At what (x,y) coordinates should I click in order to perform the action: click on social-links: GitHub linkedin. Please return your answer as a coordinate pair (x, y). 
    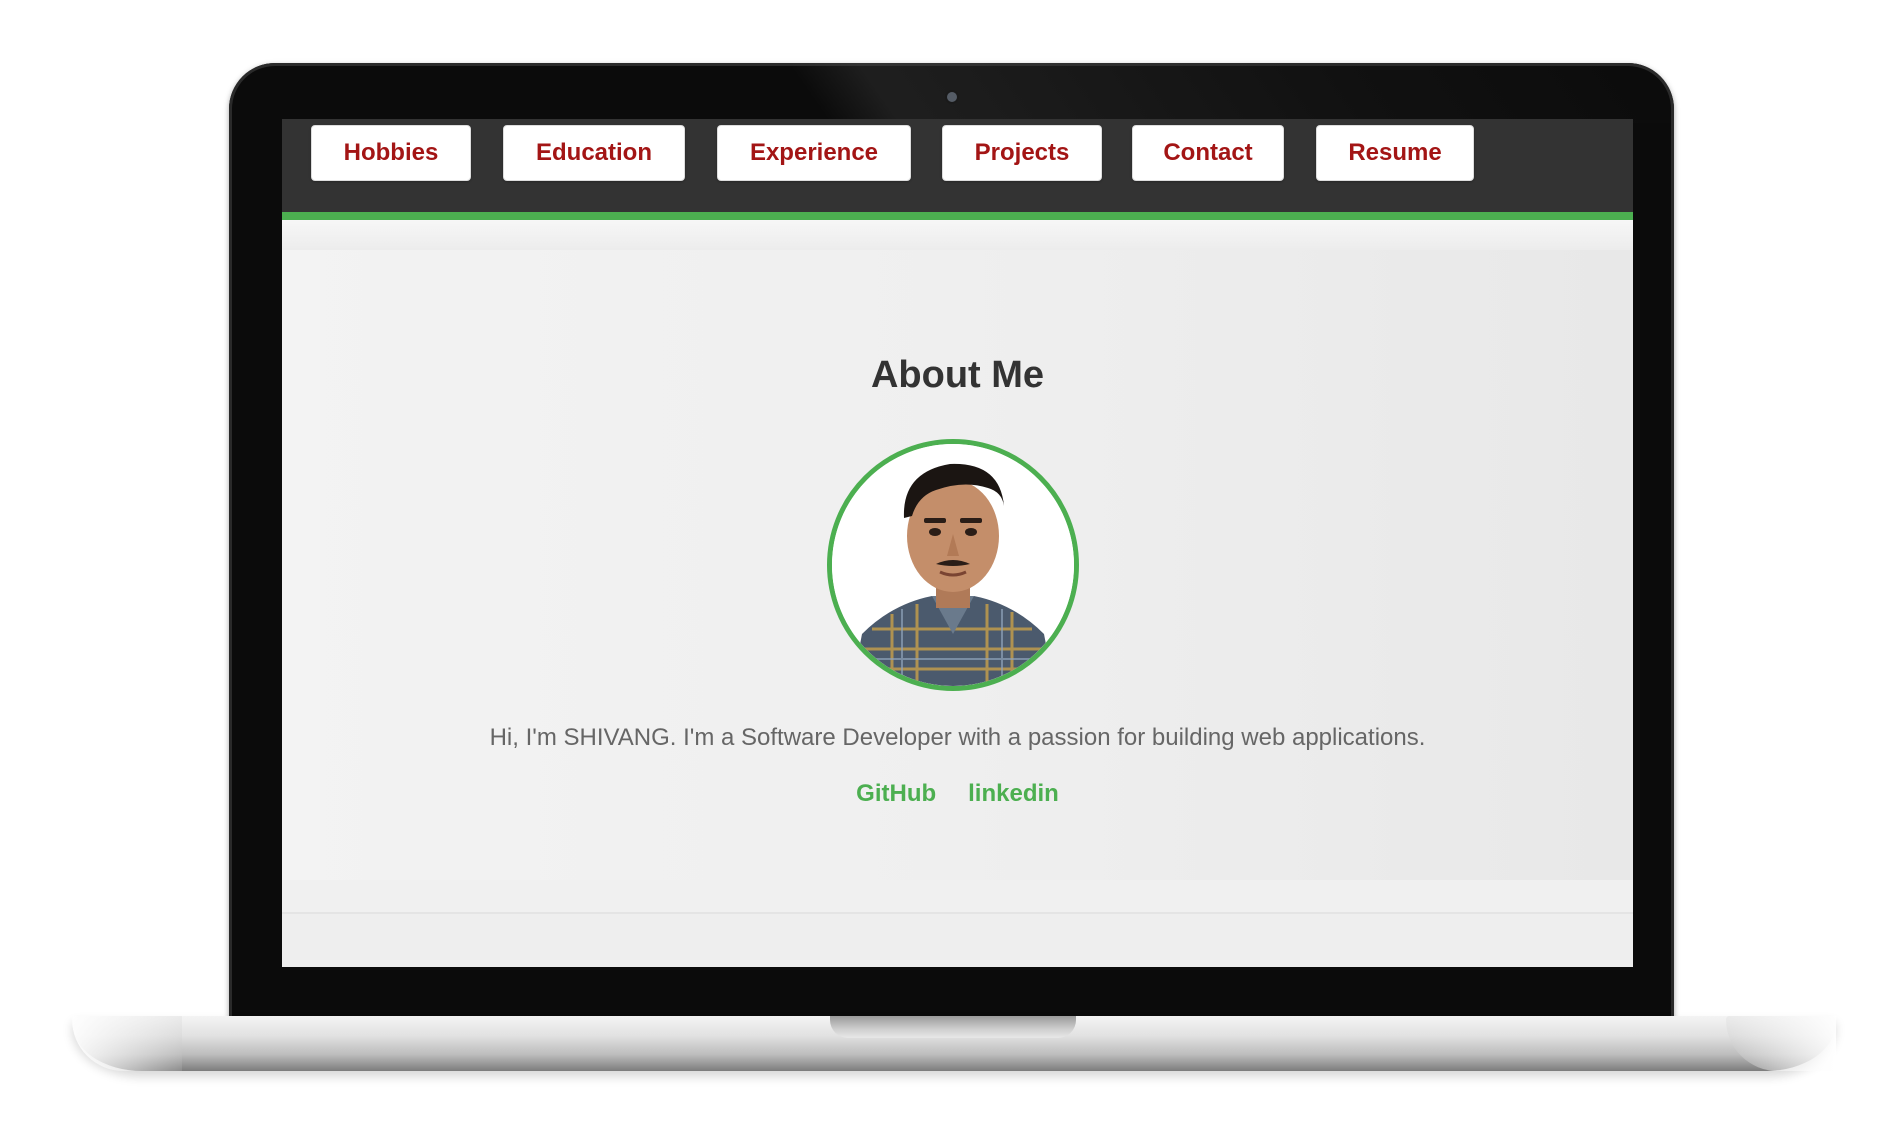
    Looking at the image, I should click on (957, 794).